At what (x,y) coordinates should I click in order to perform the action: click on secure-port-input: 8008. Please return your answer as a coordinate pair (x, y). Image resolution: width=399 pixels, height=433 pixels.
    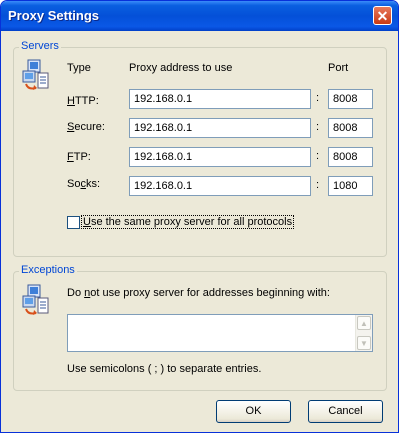
    Looking at the image, I should click on (350, 128).